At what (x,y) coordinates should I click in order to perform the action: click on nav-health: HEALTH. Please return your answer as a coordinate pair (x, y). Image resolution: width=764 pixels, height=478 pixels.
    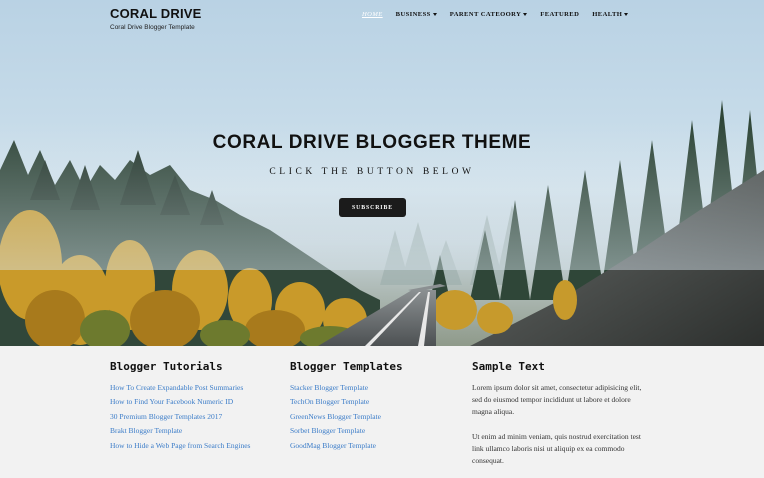
    Looking at the image, I should click on (610, 14).